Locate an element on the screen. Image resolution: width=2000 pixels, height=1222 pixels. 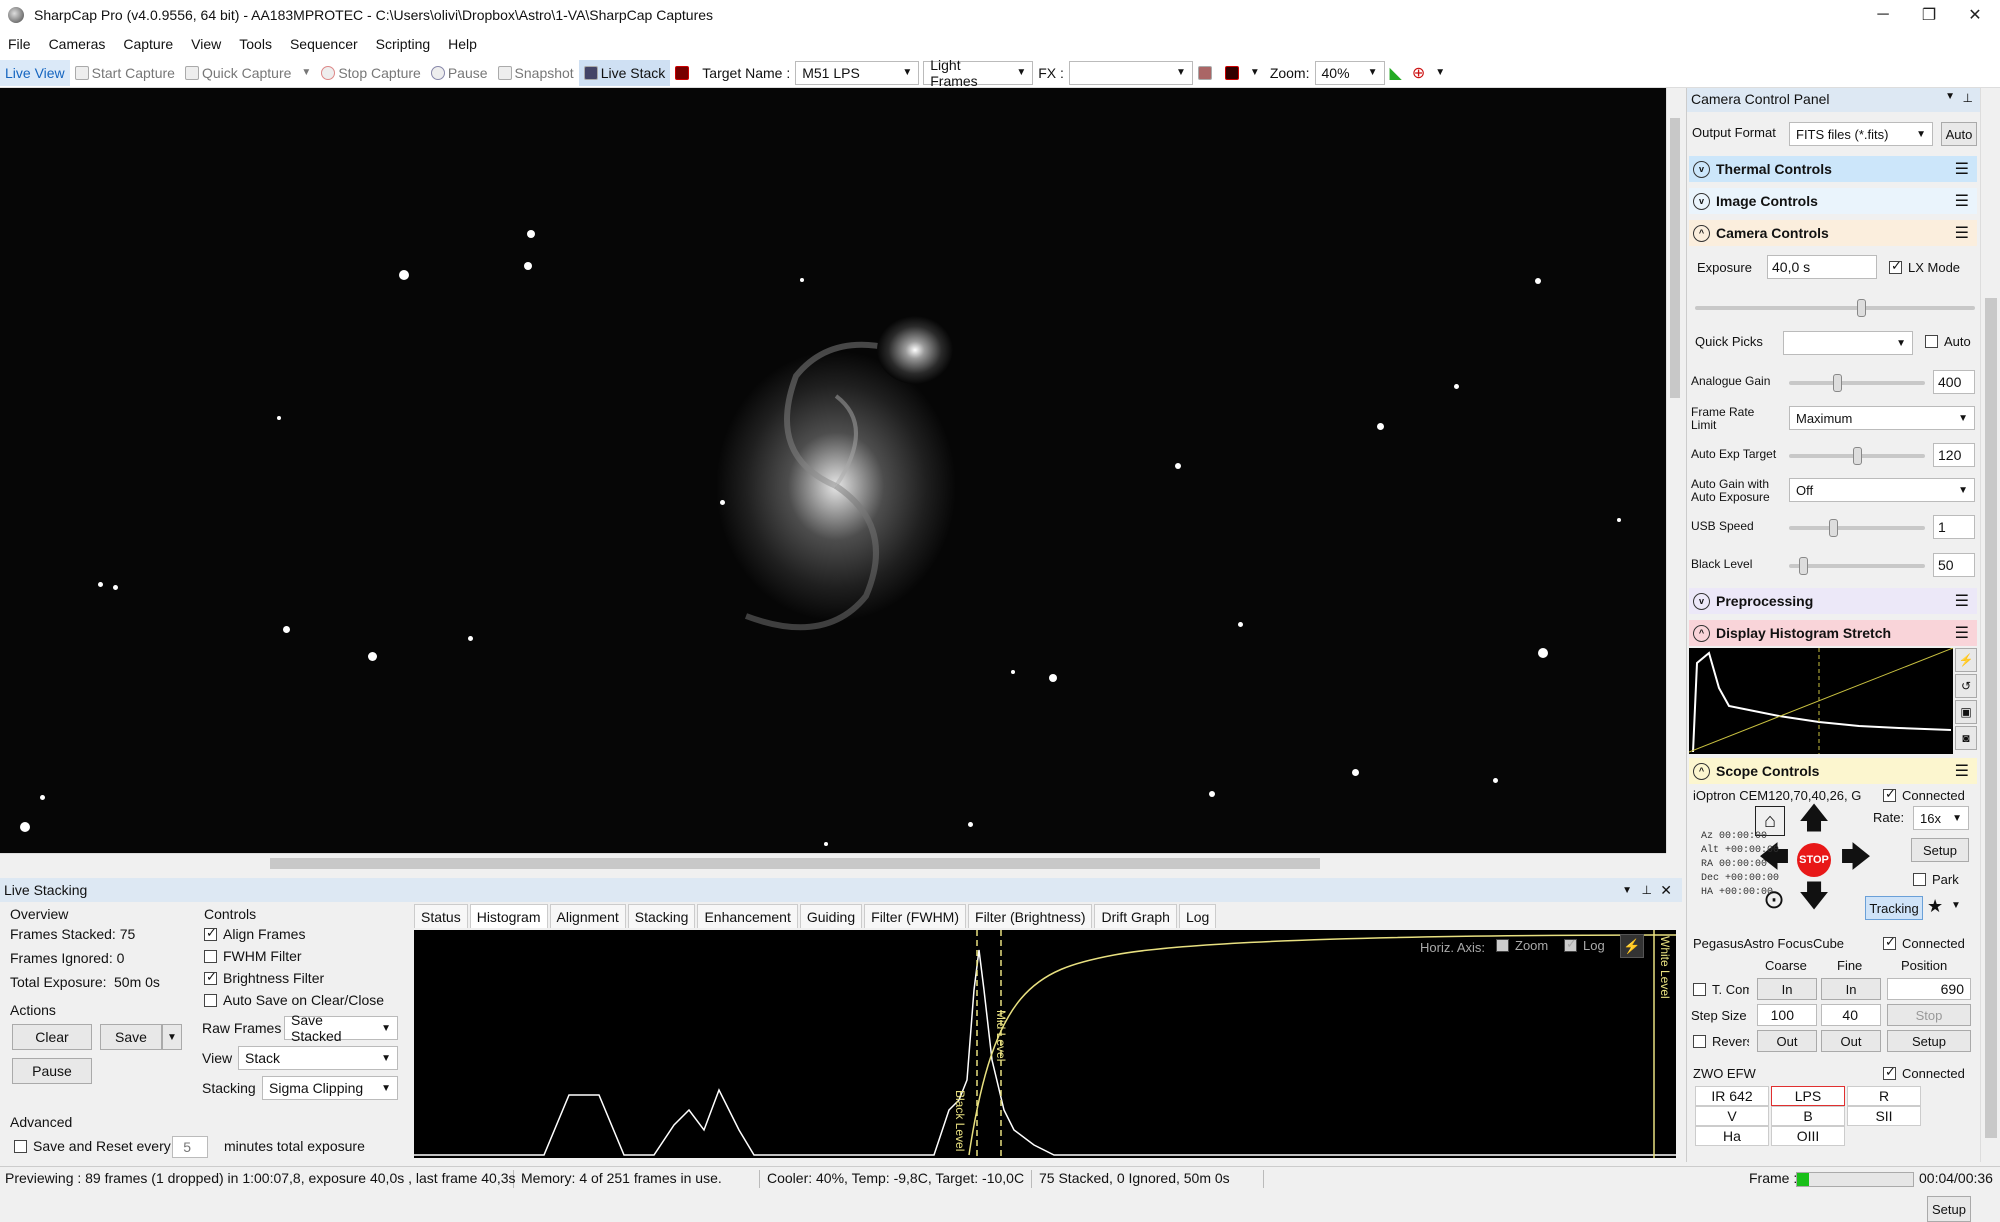
pause-stack-button: Pause is located at coordinates (52, 1071).